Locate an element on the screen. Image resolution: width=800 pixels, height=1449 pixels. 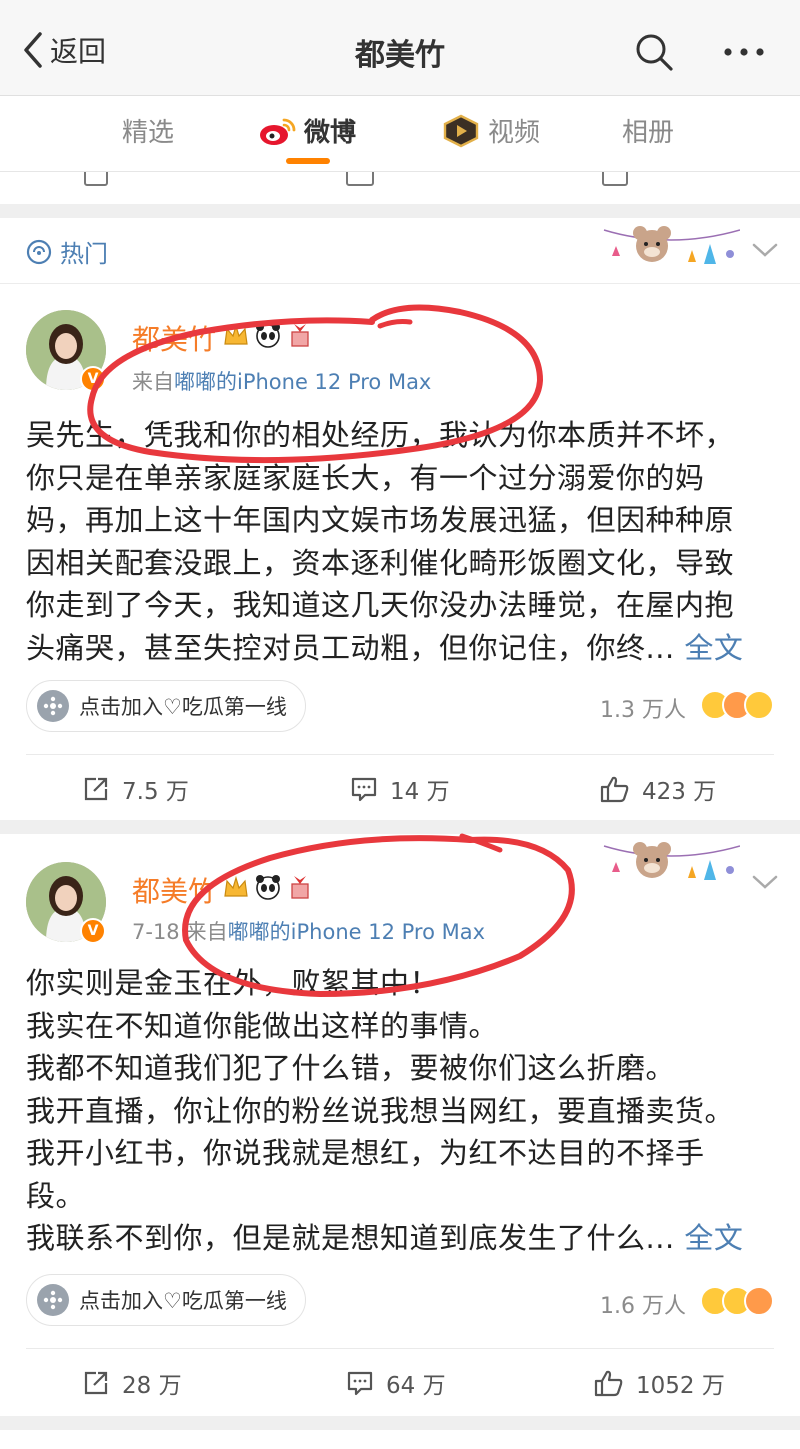
repost-button: 7.5 万 is located at coordinates (135, 789).